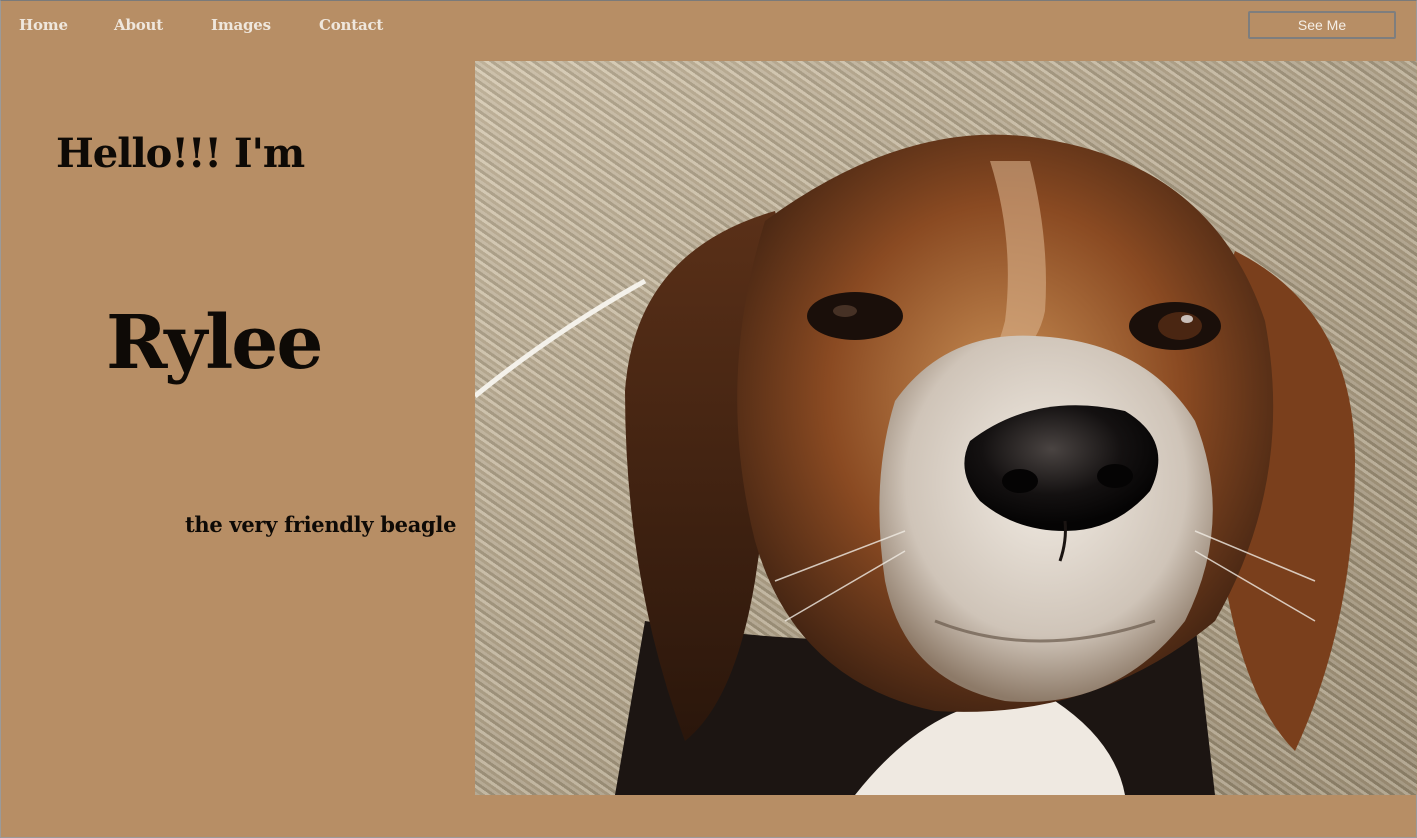  What do you see at coordinates (180, 153) in the screenshot?
I see `hero-greeting: Hello!!! I'm` at bounding box center [180, 153].